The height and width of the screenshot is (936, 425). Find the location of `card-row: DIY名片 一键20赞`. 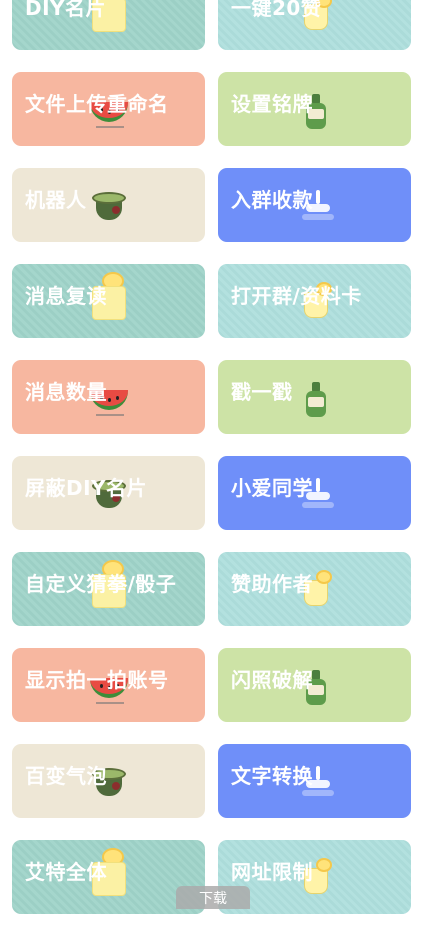

card-row: DIY名片 一键20赞 is located at coordinates (212, 36).